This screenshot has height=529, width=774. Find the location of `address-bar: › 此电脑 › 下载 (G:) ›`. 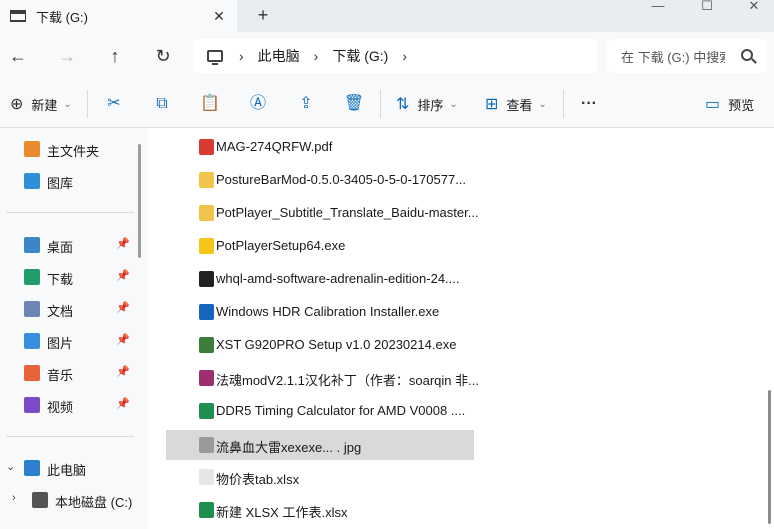

address-bar: › 此电脑 › 下载 (G:) › is located at coordinates (395, 56).